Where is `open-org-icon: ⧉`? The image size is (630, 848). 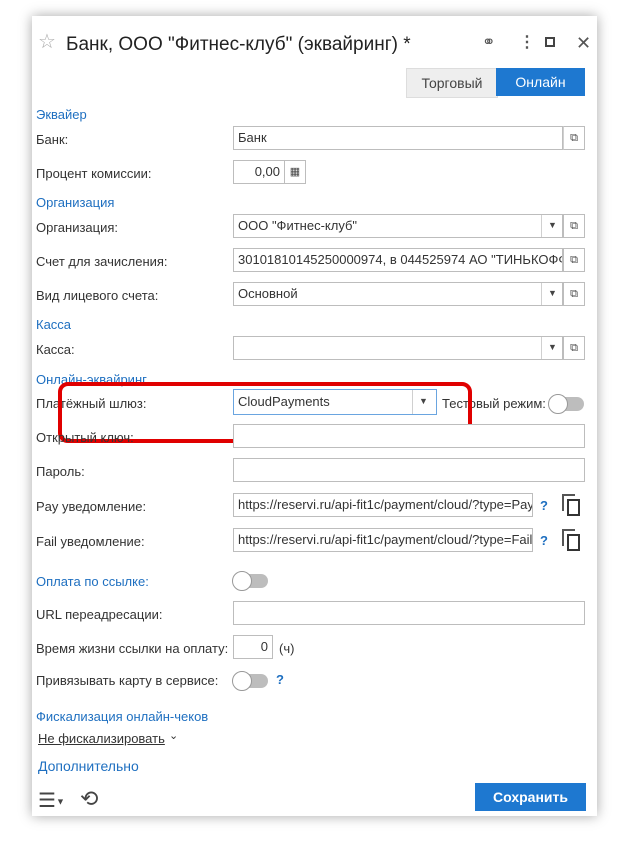
open-org-icon: ⧉ is located at coordinates (574, 226).